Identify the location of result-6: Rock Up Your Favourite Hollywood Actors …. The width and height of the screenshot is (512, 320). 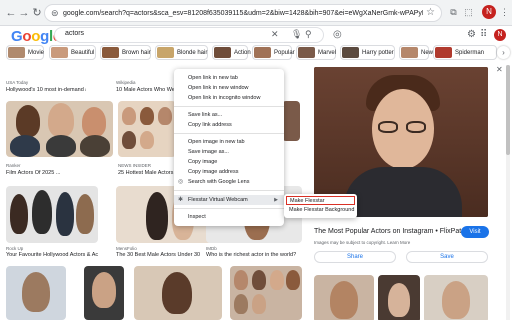
(52, 222).